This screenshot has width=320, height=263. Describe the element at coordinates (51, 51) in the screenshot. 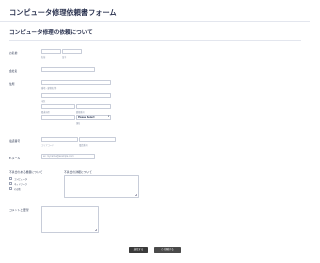

I see `first-name-input` at that location.